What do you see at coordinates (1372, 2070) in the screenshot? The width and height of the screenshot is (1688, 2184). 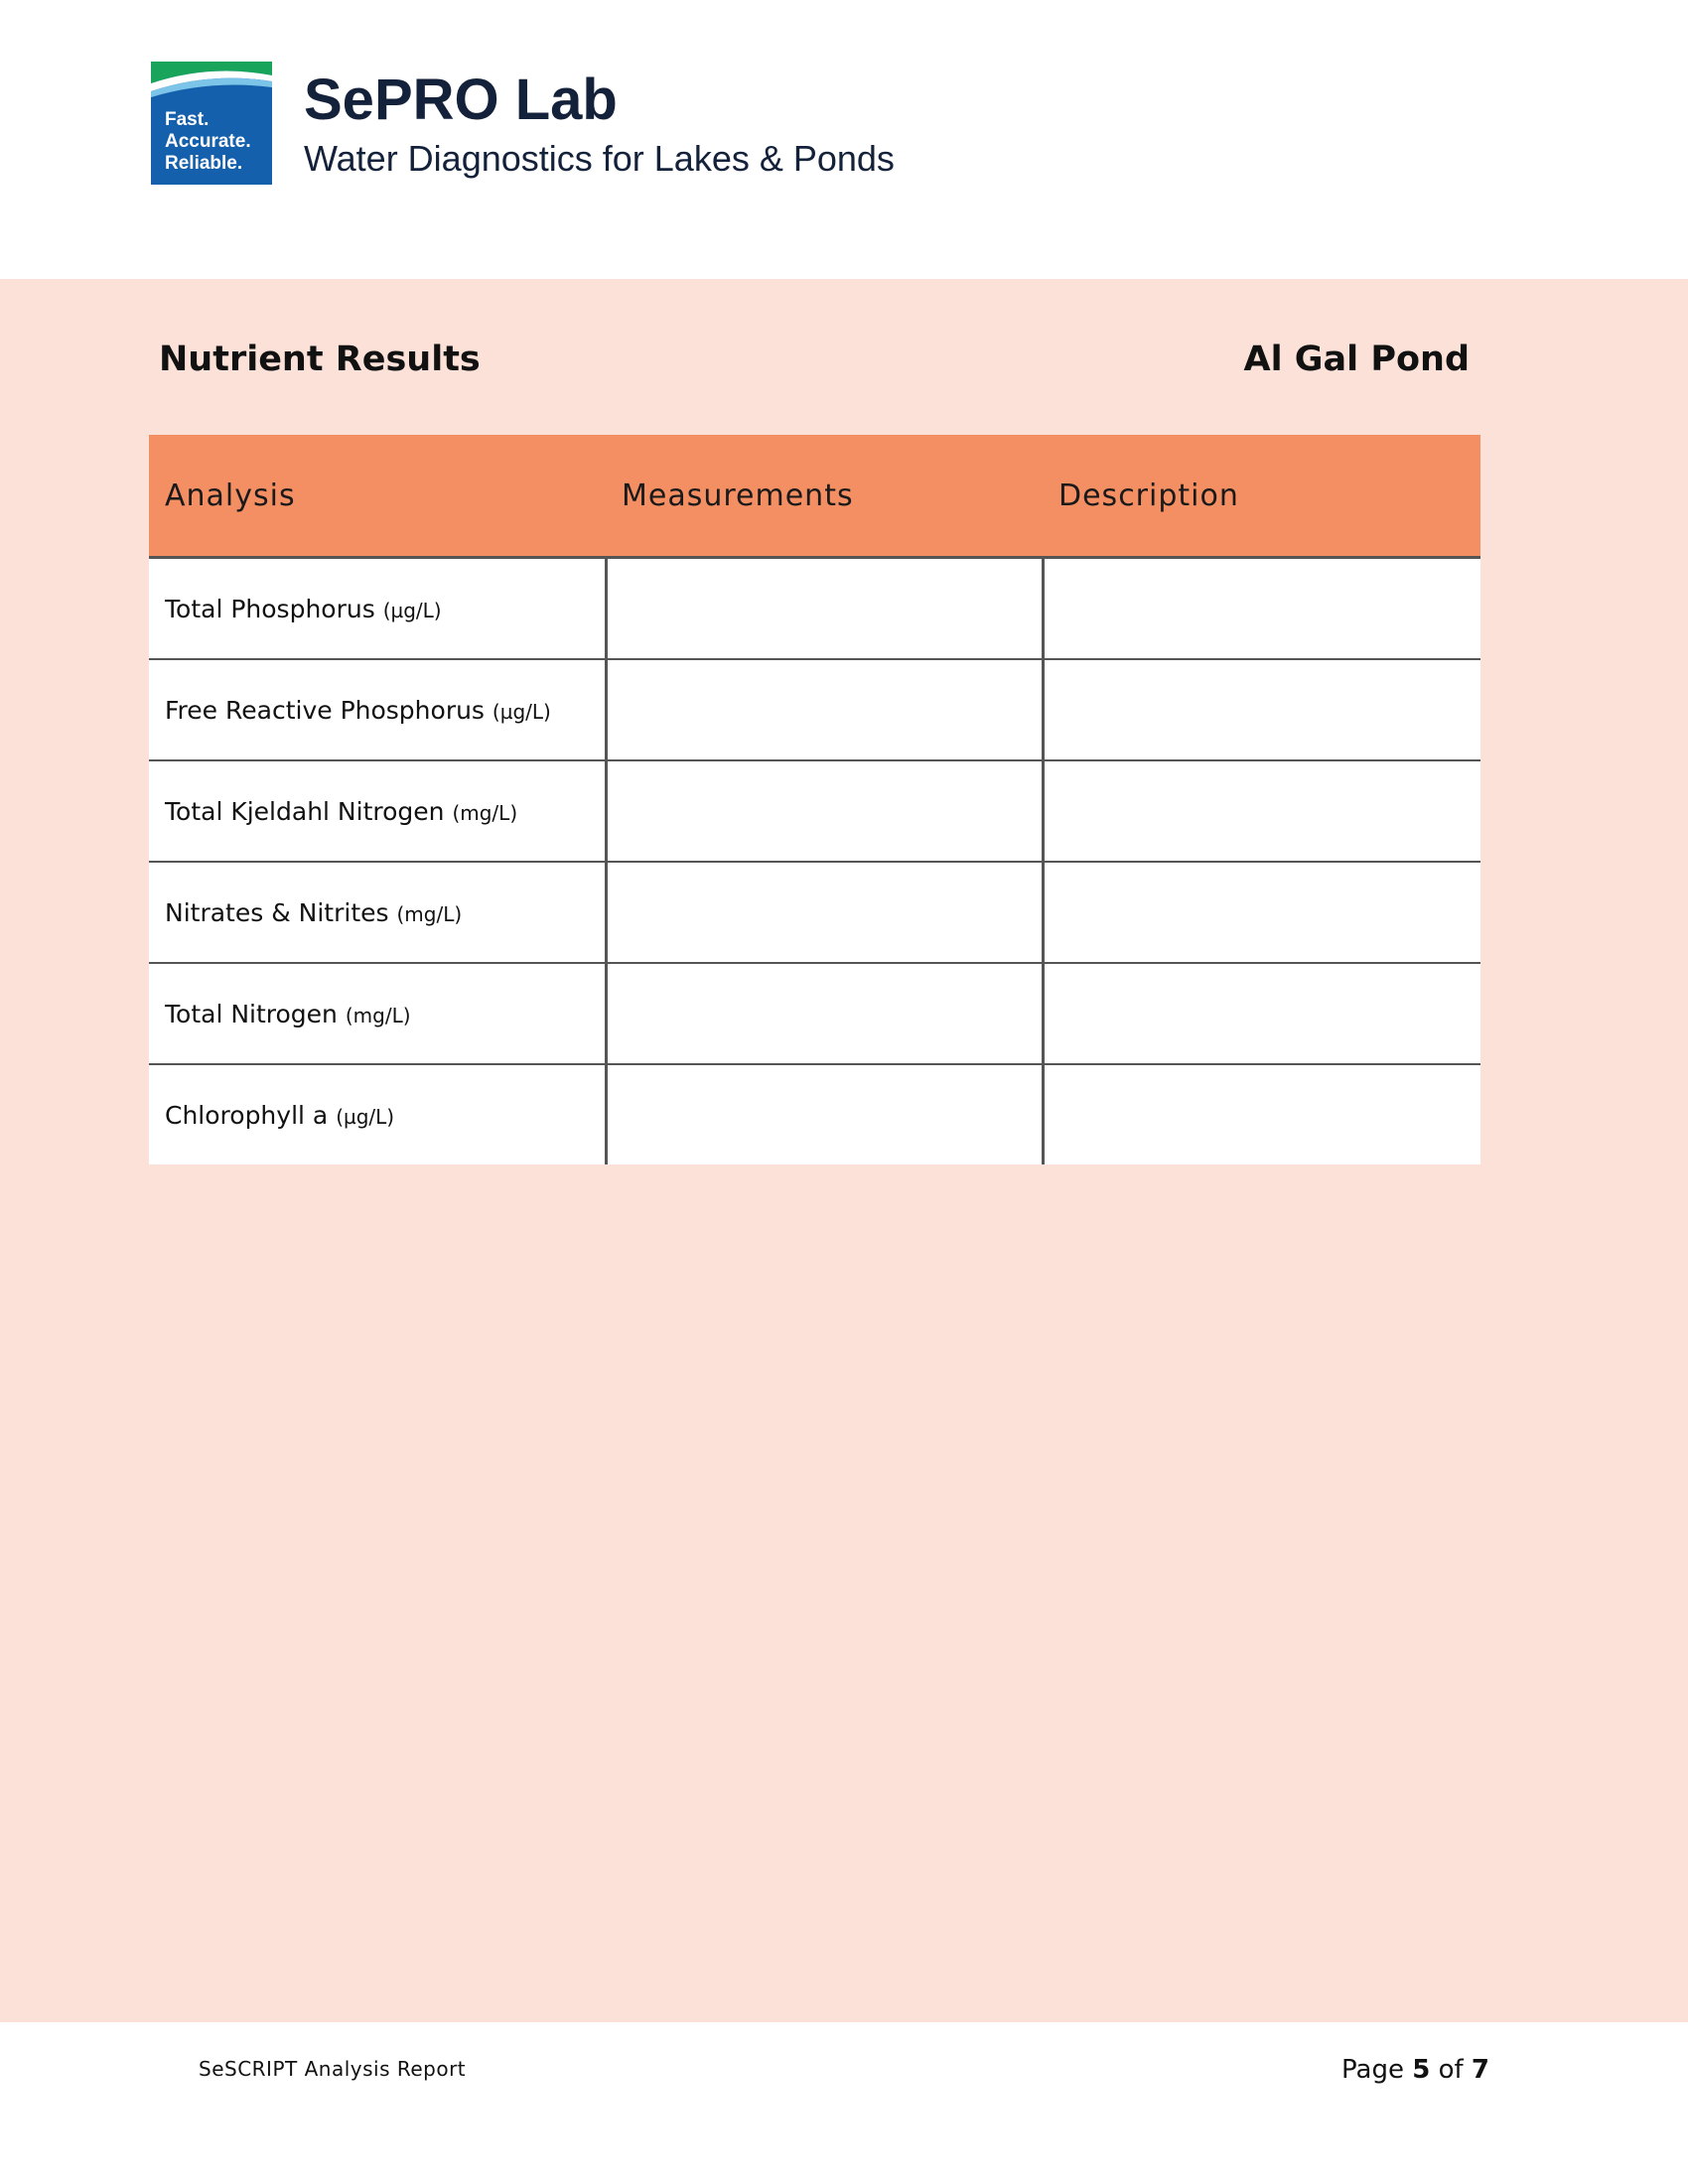 I see `page-prefix: Page` at bounding box center [1372, 2070].